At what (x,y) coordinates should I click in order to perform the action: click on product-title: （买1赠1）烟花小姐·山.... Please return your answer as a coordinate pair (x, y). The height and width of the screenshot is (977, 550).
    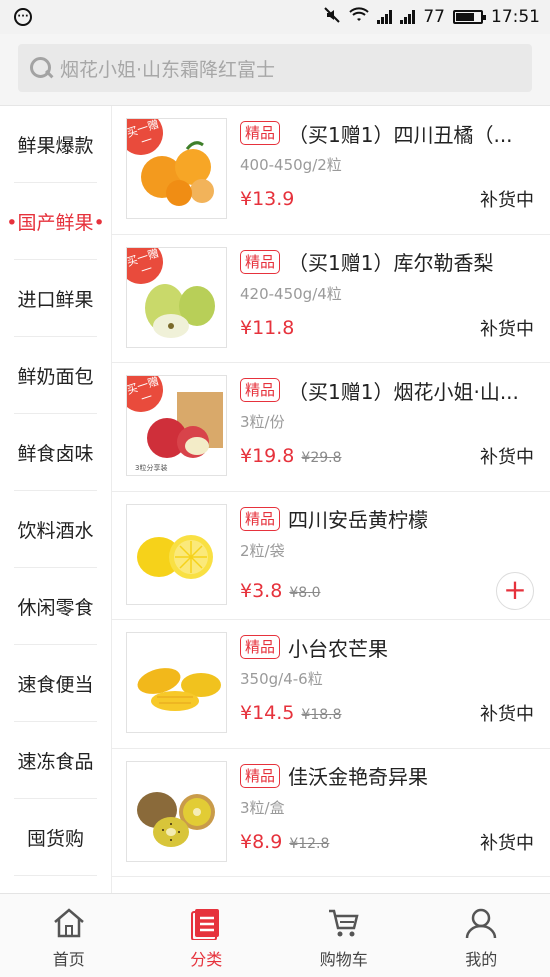
    Looking at the image, I should click on (403, 390).